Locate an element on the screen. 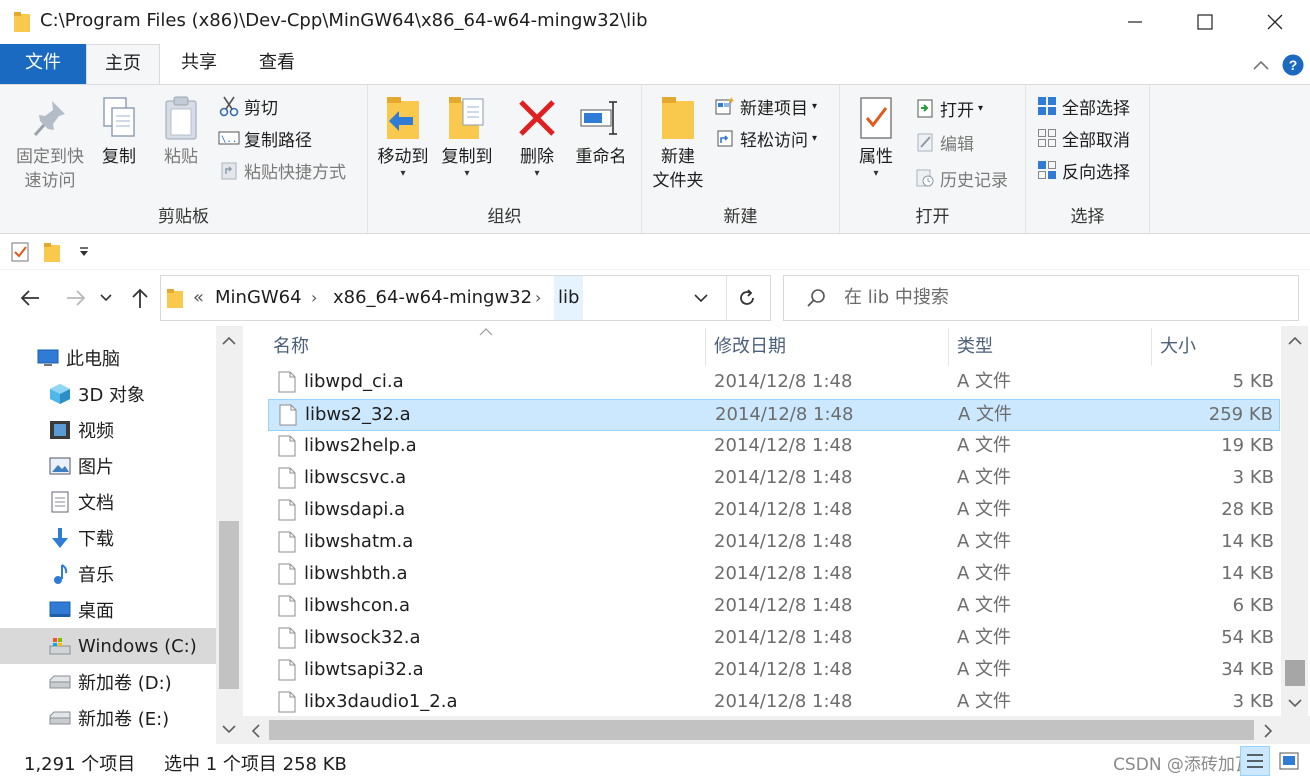 Image resolution: width=1310 pixels, height=780 pixels. nav-item-label: 图片 is located at coordinates (96, 467).